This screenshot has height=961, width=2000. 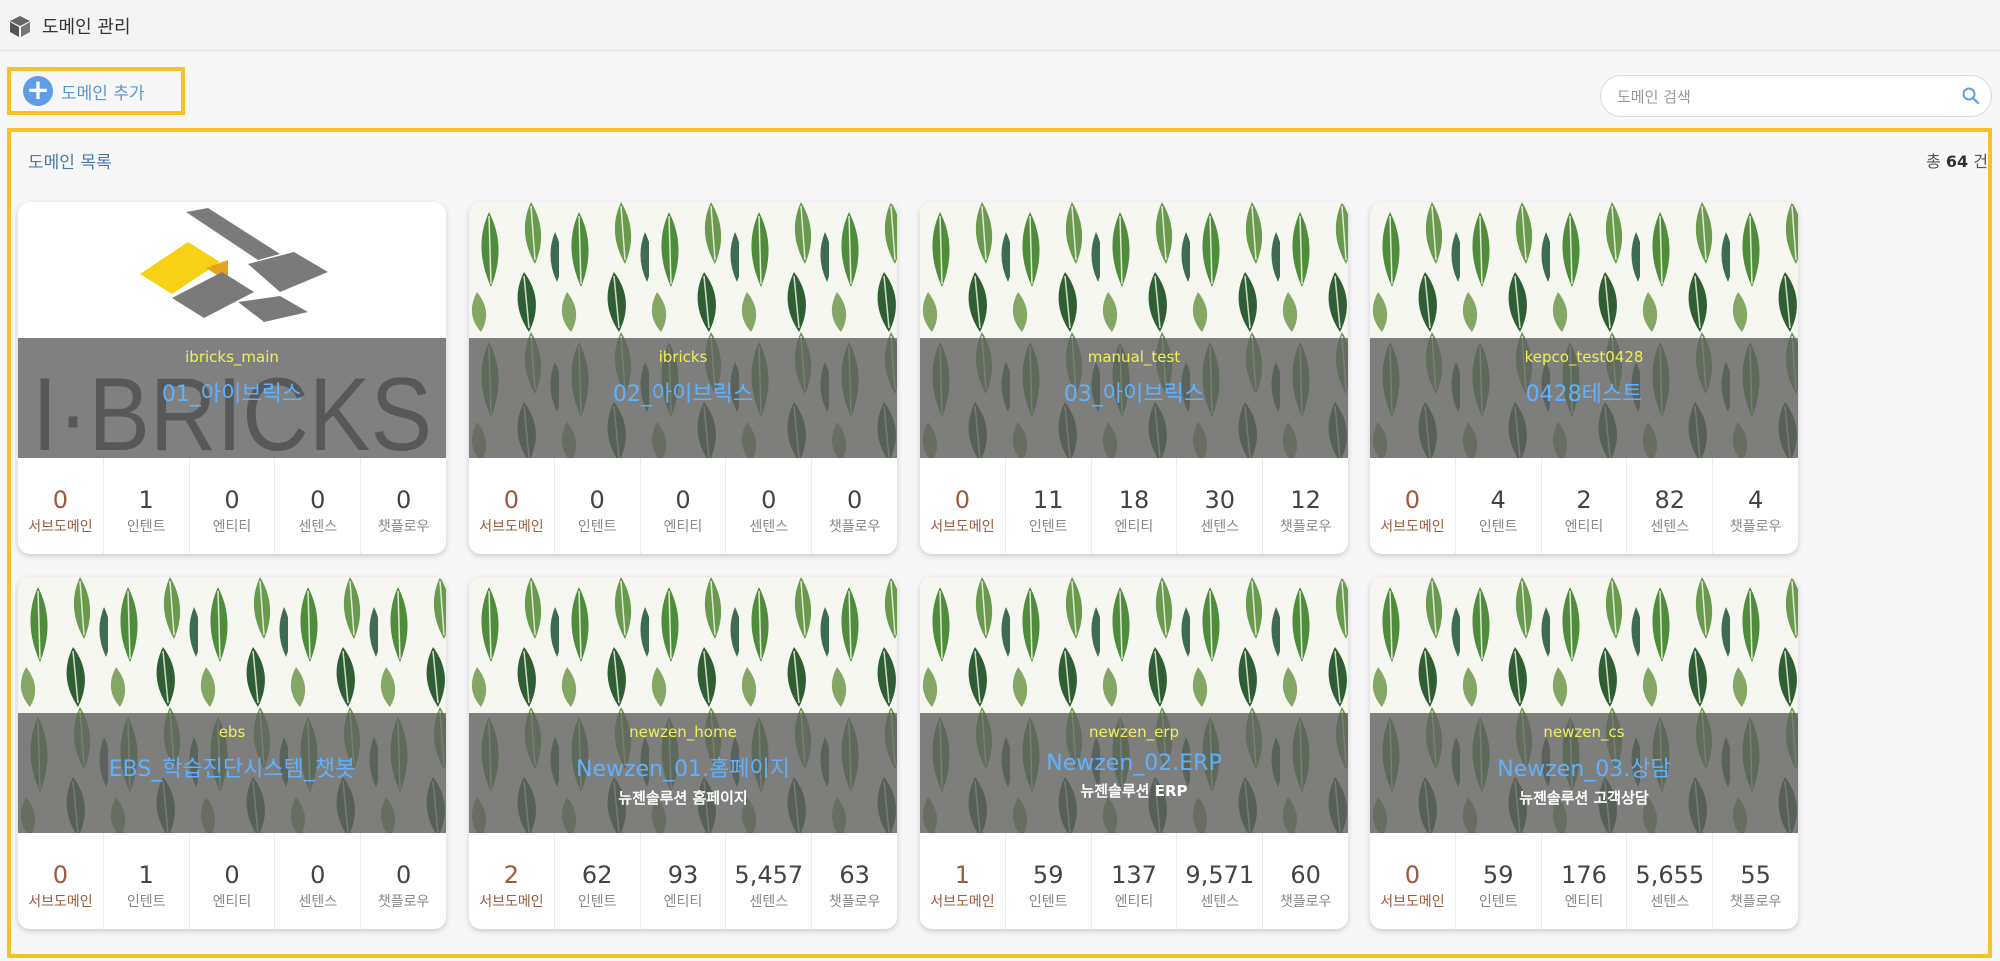 What do you see at coordinates (1220, 881) in the screenshot?
I see `stat-sentence: 9,571 센텐스` at bounding box center [1220, 881].